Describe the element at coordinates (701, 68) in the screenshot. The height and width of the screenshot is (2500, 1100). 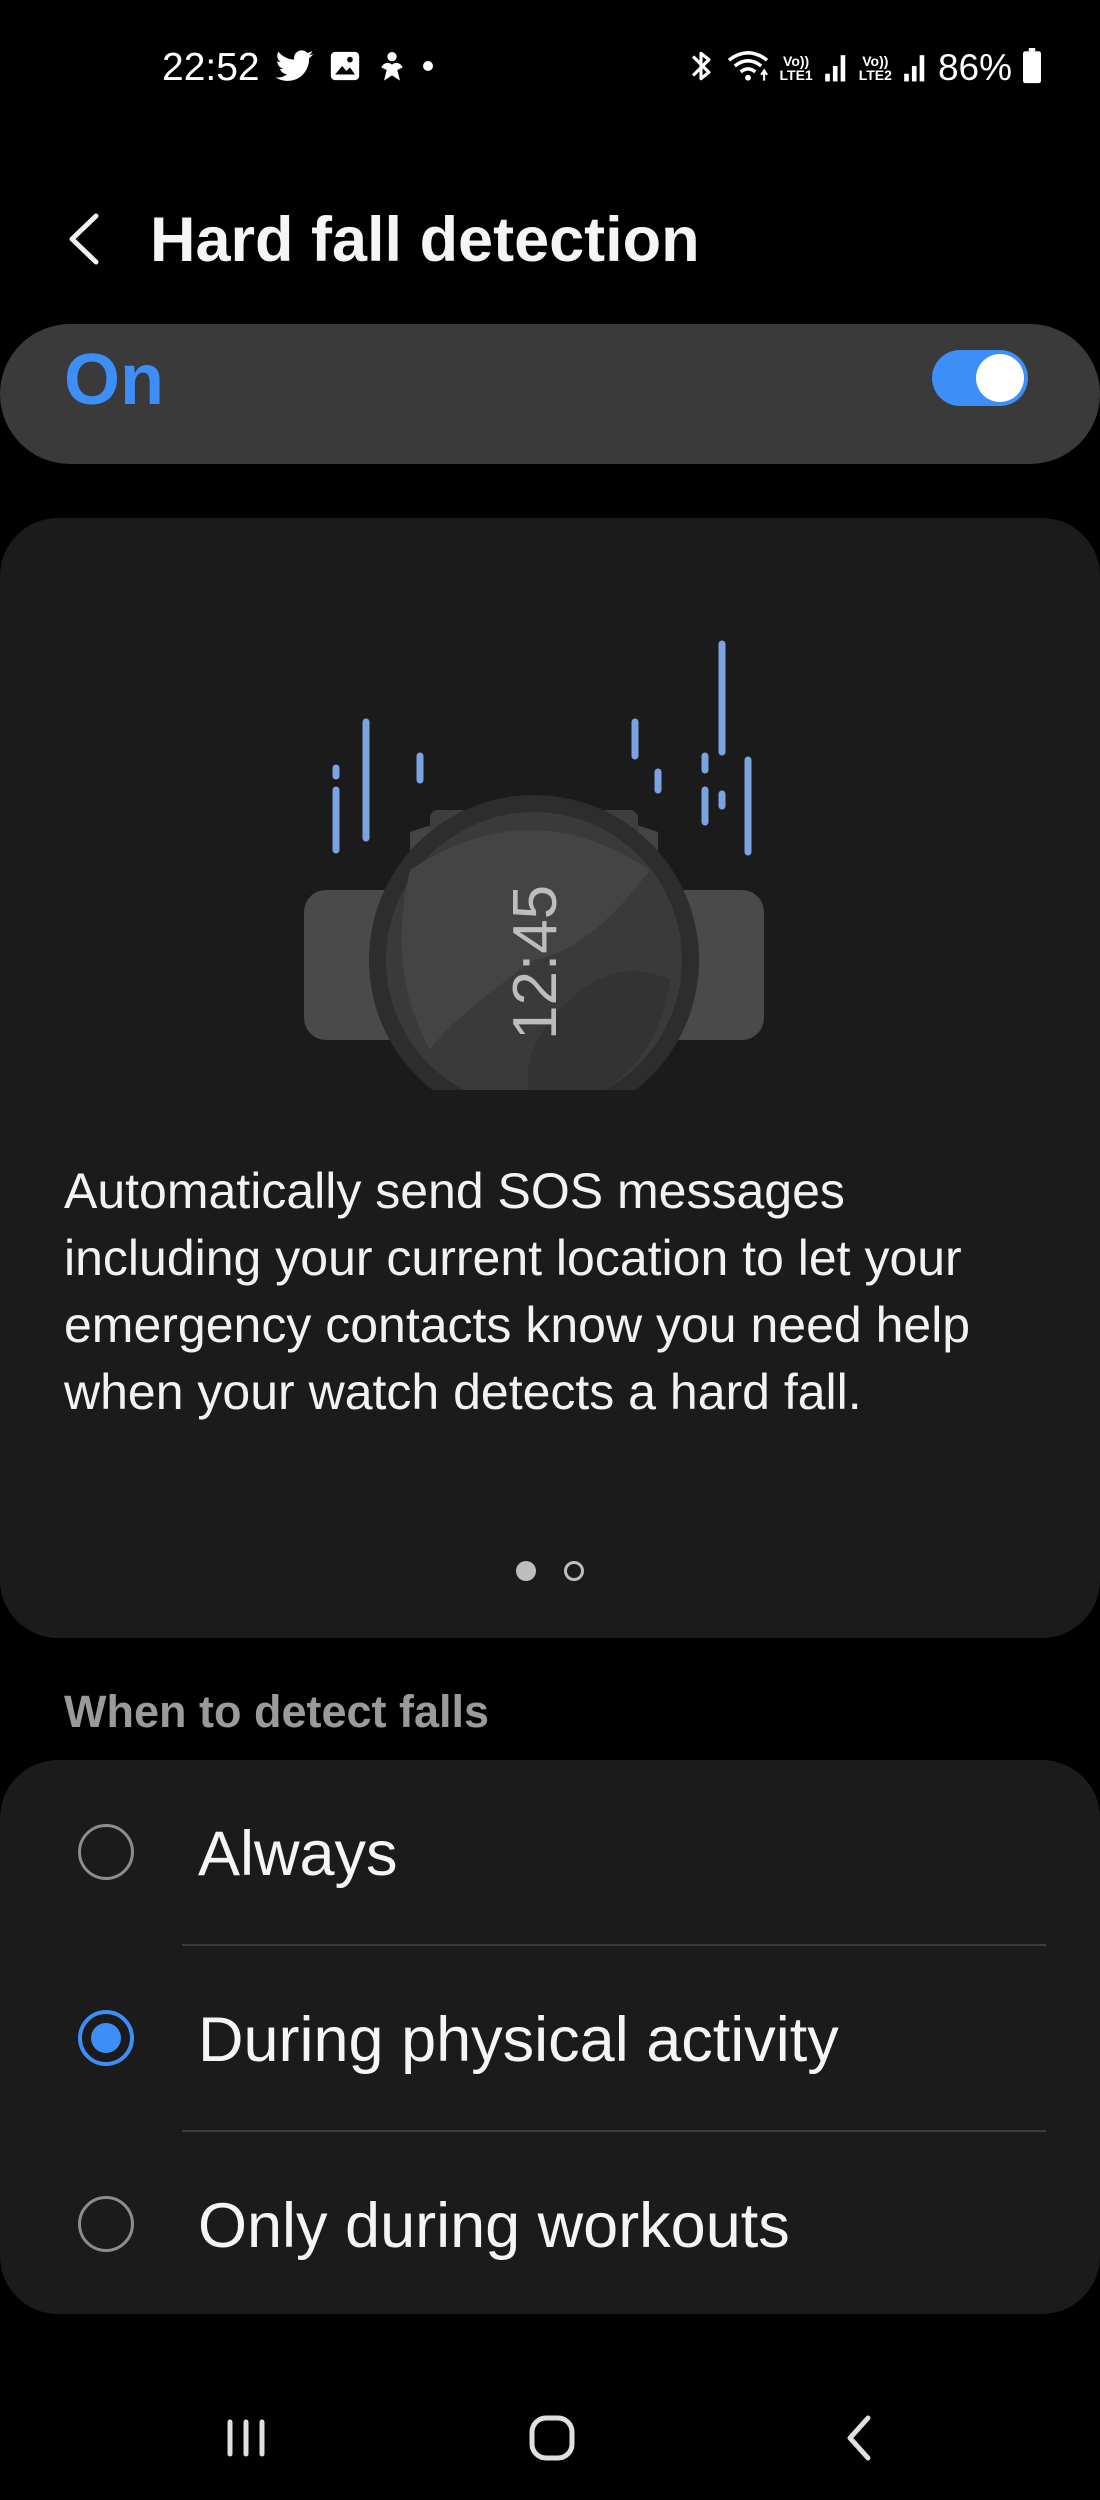
I see `bluetooth-icon` at that location.